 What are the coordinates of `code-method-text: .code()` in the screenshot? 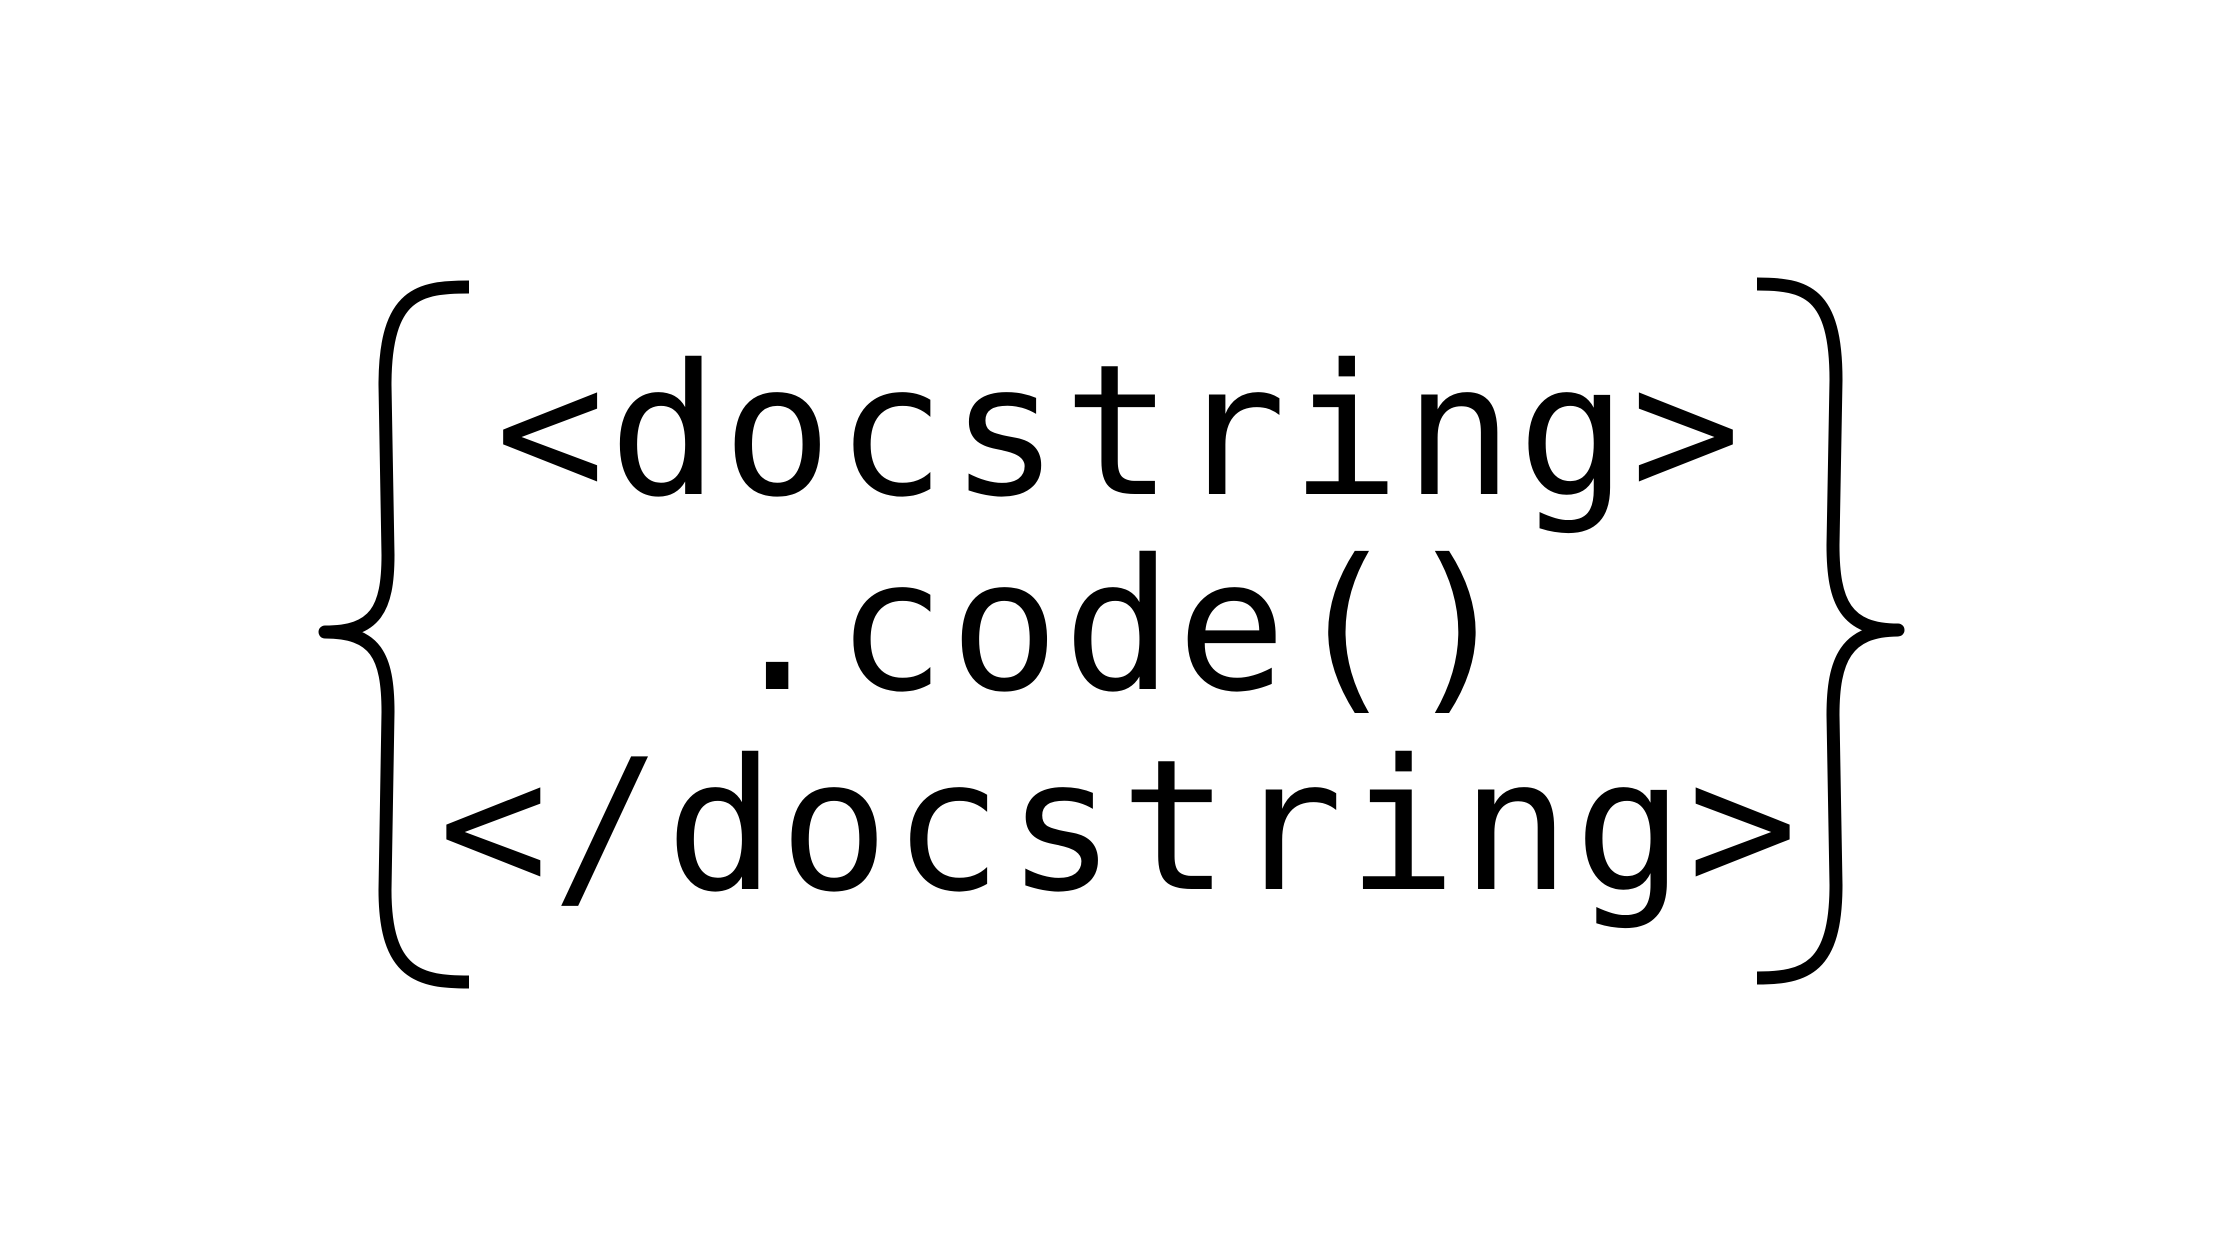 It's located at (1120, 626).